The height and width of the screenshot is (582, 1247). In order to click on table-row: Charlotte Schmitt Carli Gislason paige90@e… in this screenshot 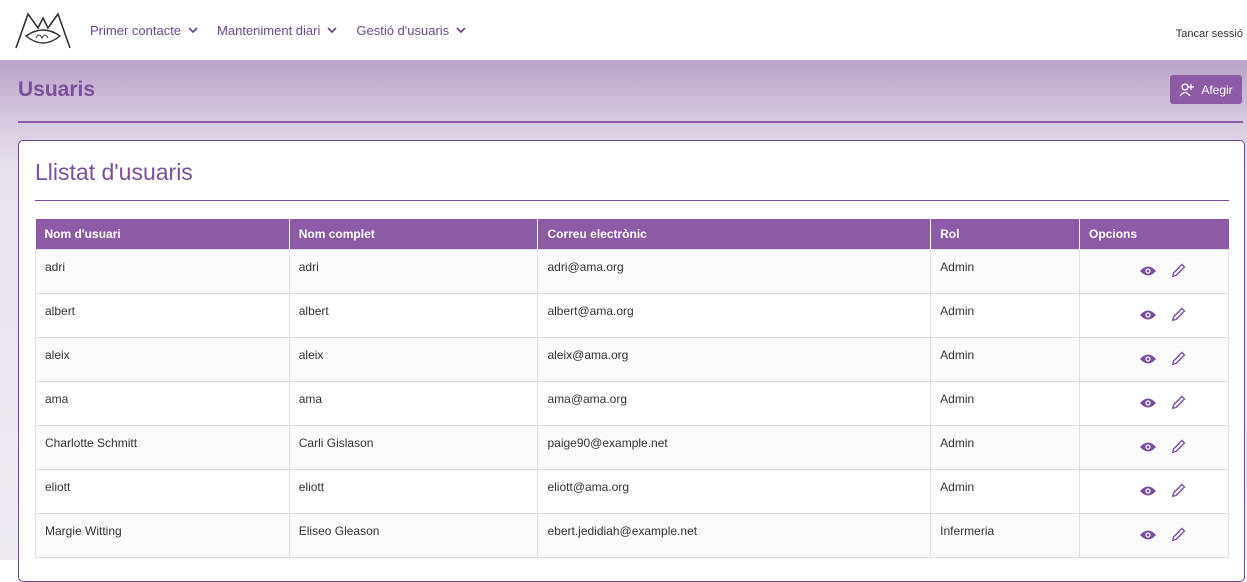, I will do `click(632, 447)`.